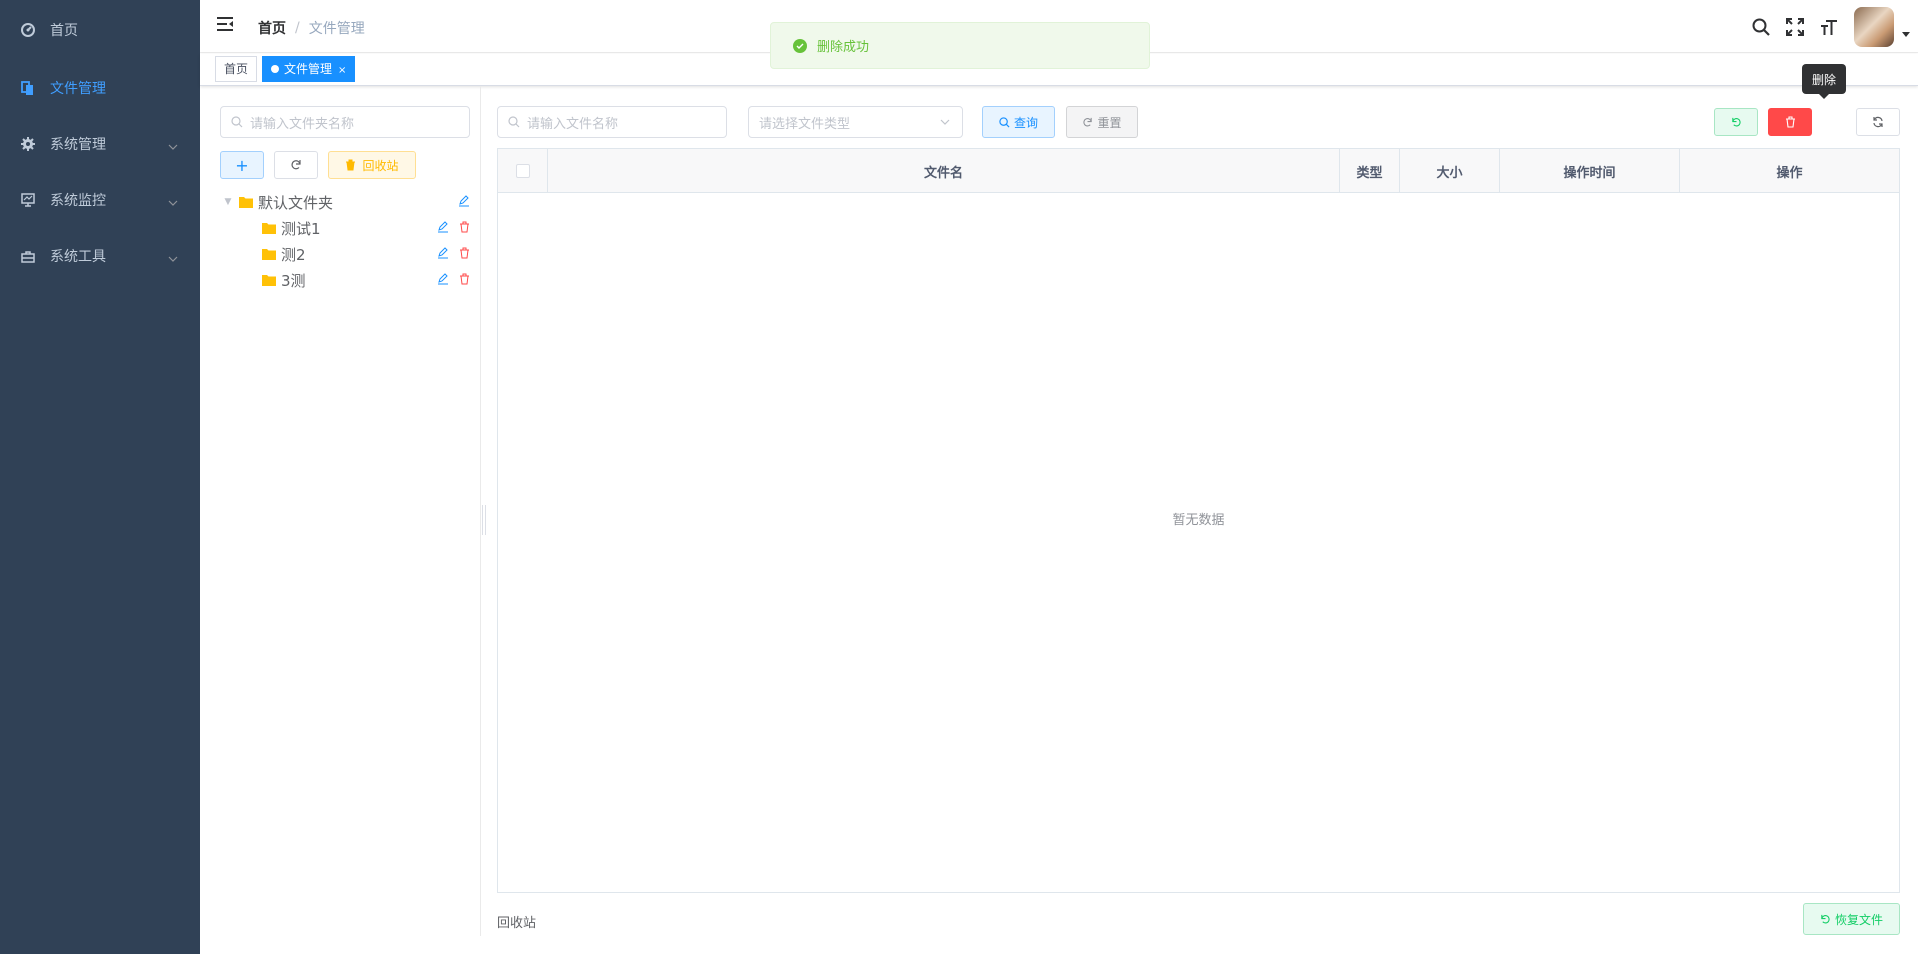  What do you see at coordinates (1370, 171) in the screenshot?
I see `column-header: 类型` at bounding box center [1370, 171].